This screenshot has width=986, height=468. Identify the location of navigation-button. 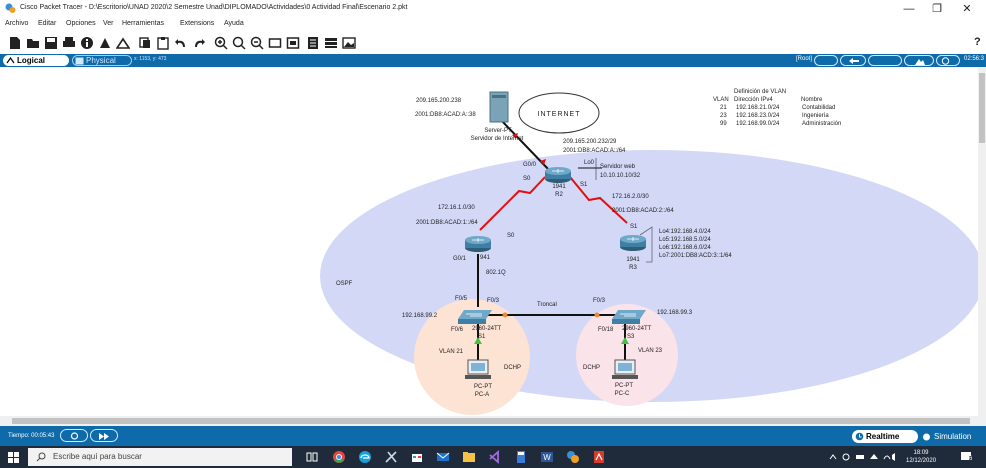
(853, 60).